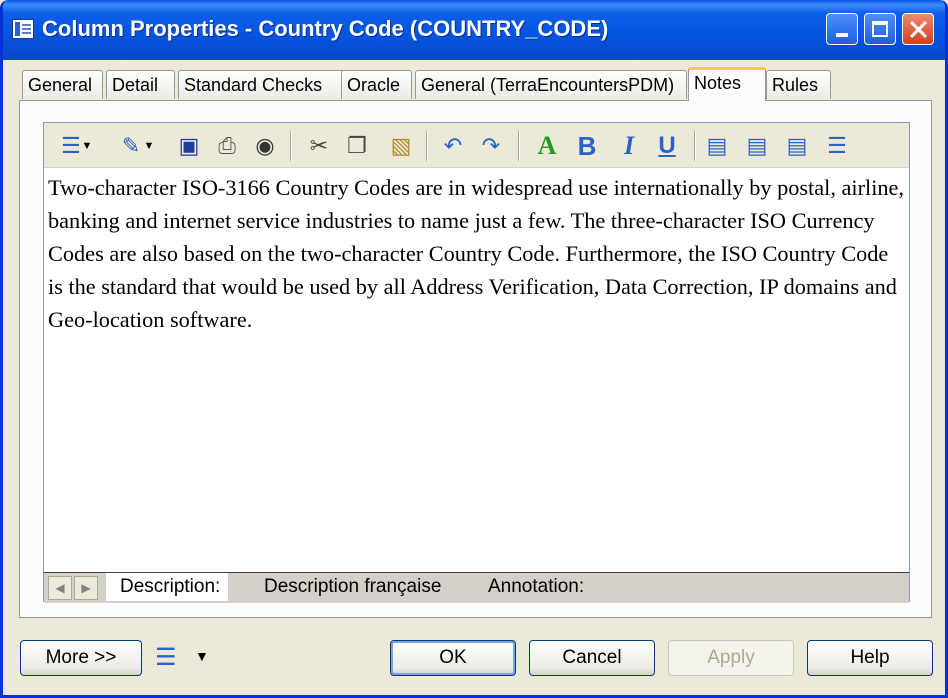  I want to click on model-icon: ☰, so click(169, 658).